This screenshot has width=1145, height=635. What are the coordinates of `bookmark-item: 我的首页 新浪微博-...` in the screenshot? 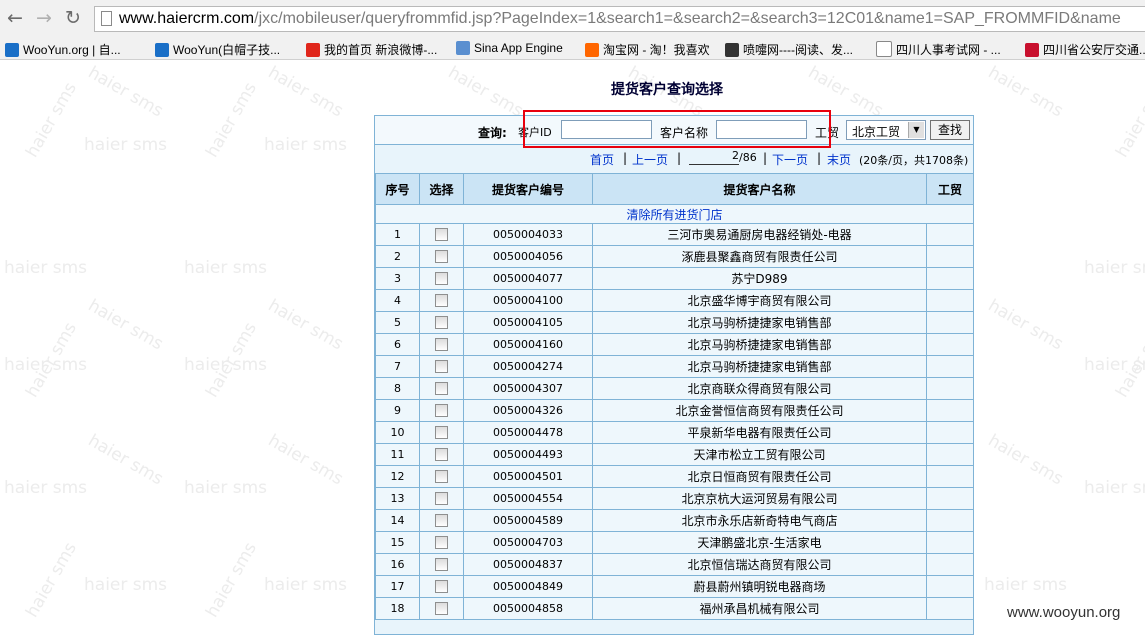 It's located at (371, 49).